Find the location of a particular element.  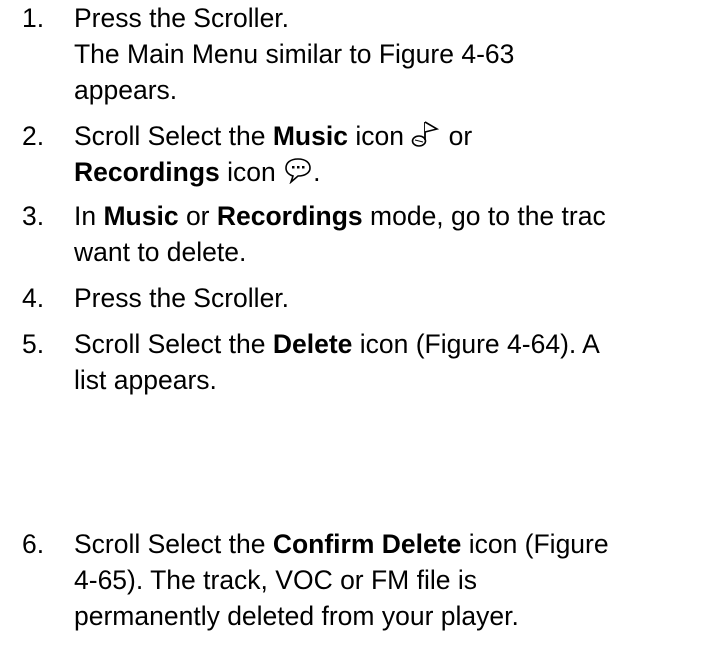

step-line: The Main Menu similar to Figure 4-63 is located at coordinates (294, 54).